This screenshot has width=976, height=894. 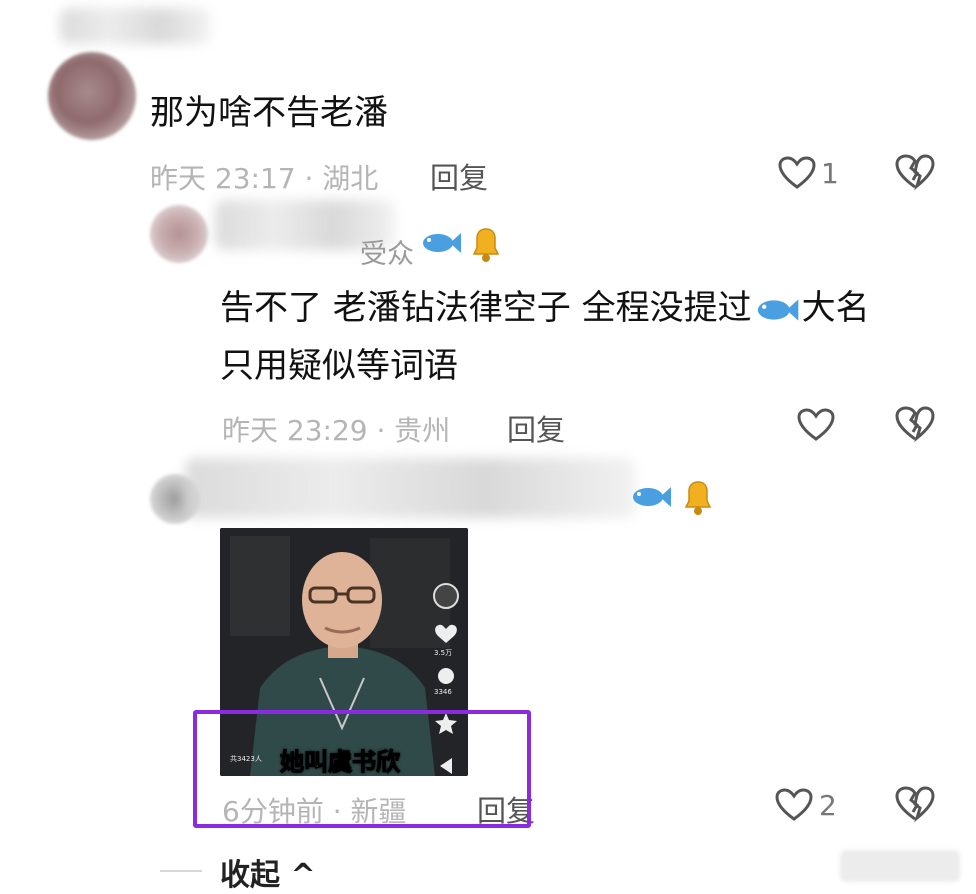 What do you see at coordinates (443, 692) in the screenshot?
I see `video-comment-count: 3346` at bounding box center [443, 692].